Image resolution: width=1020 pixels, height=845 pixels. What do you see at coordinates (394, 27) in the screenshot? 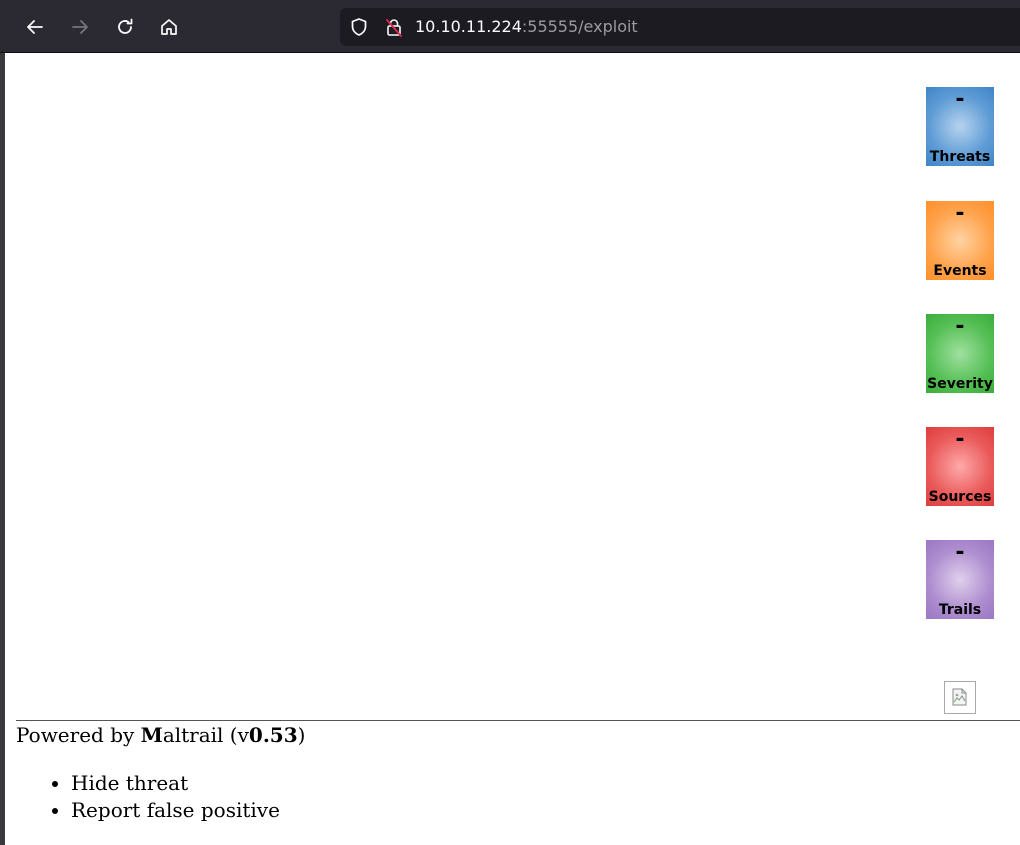
I see `insecure-lock-icon` at bounding box center [394, 27].